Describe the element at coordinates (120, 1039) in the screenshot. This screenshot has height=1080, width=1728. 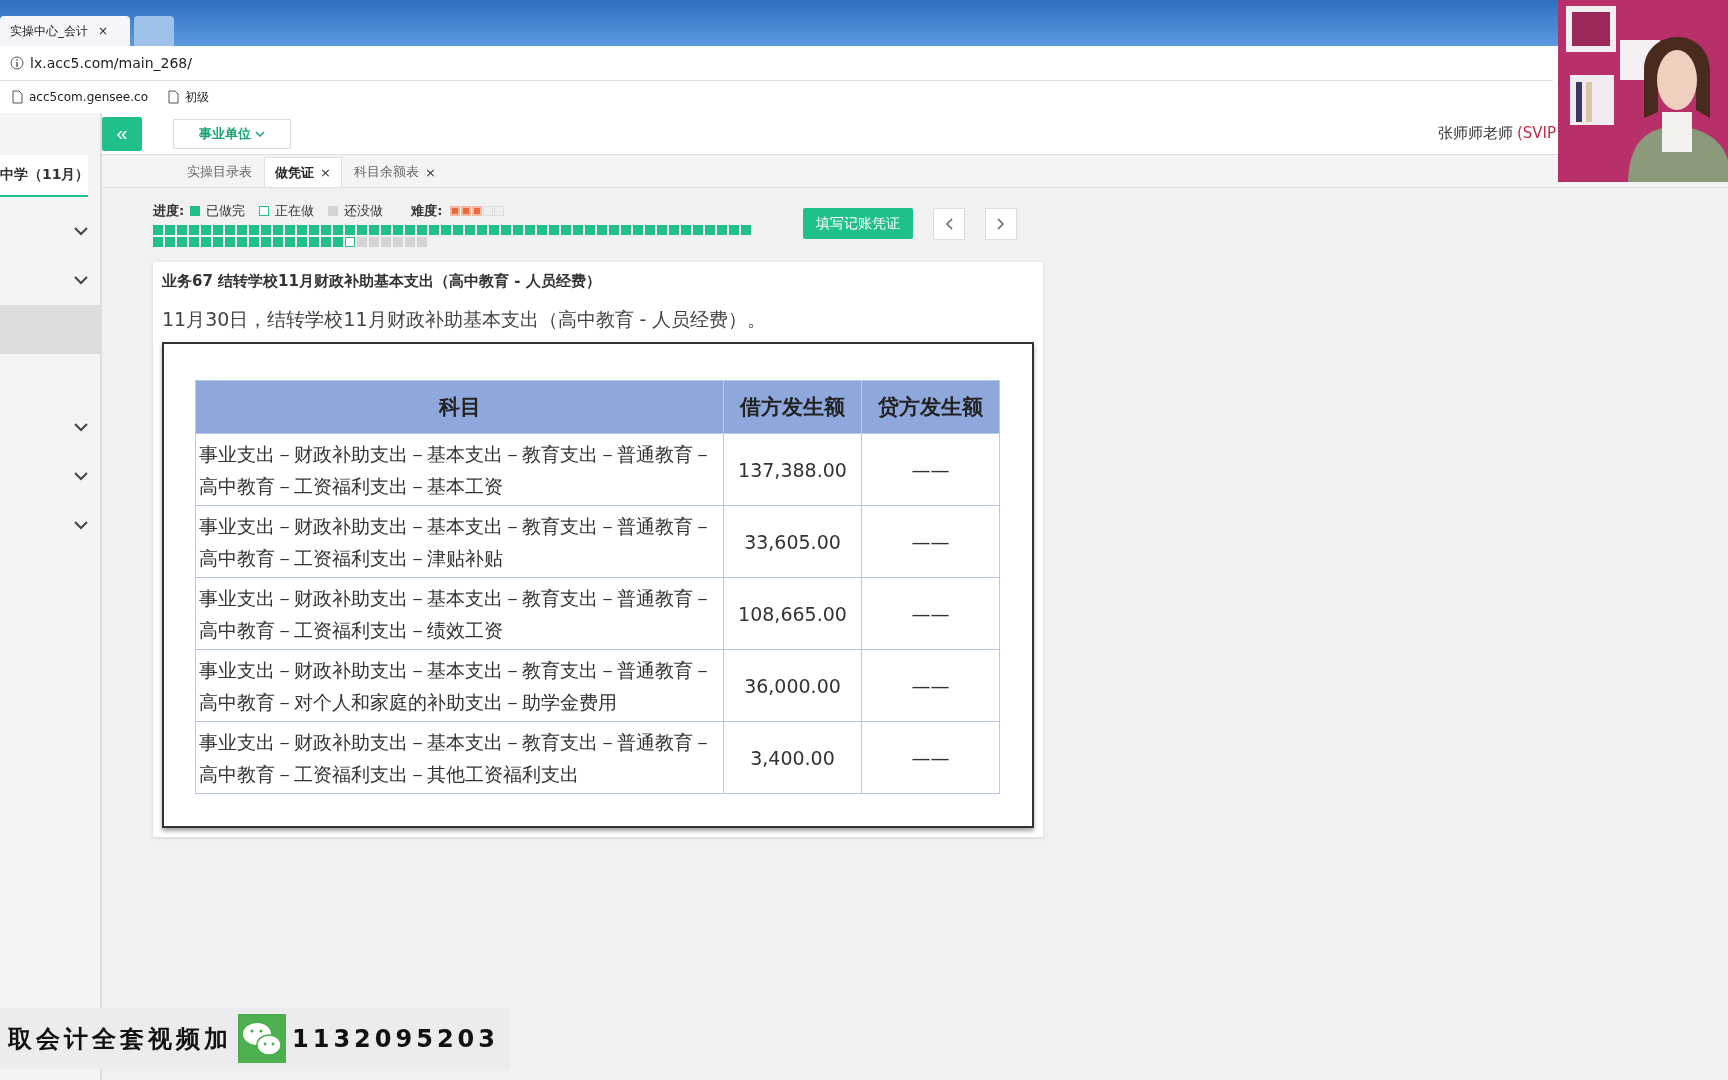
I see `promo-text: 取会计全套视频加` at that location.